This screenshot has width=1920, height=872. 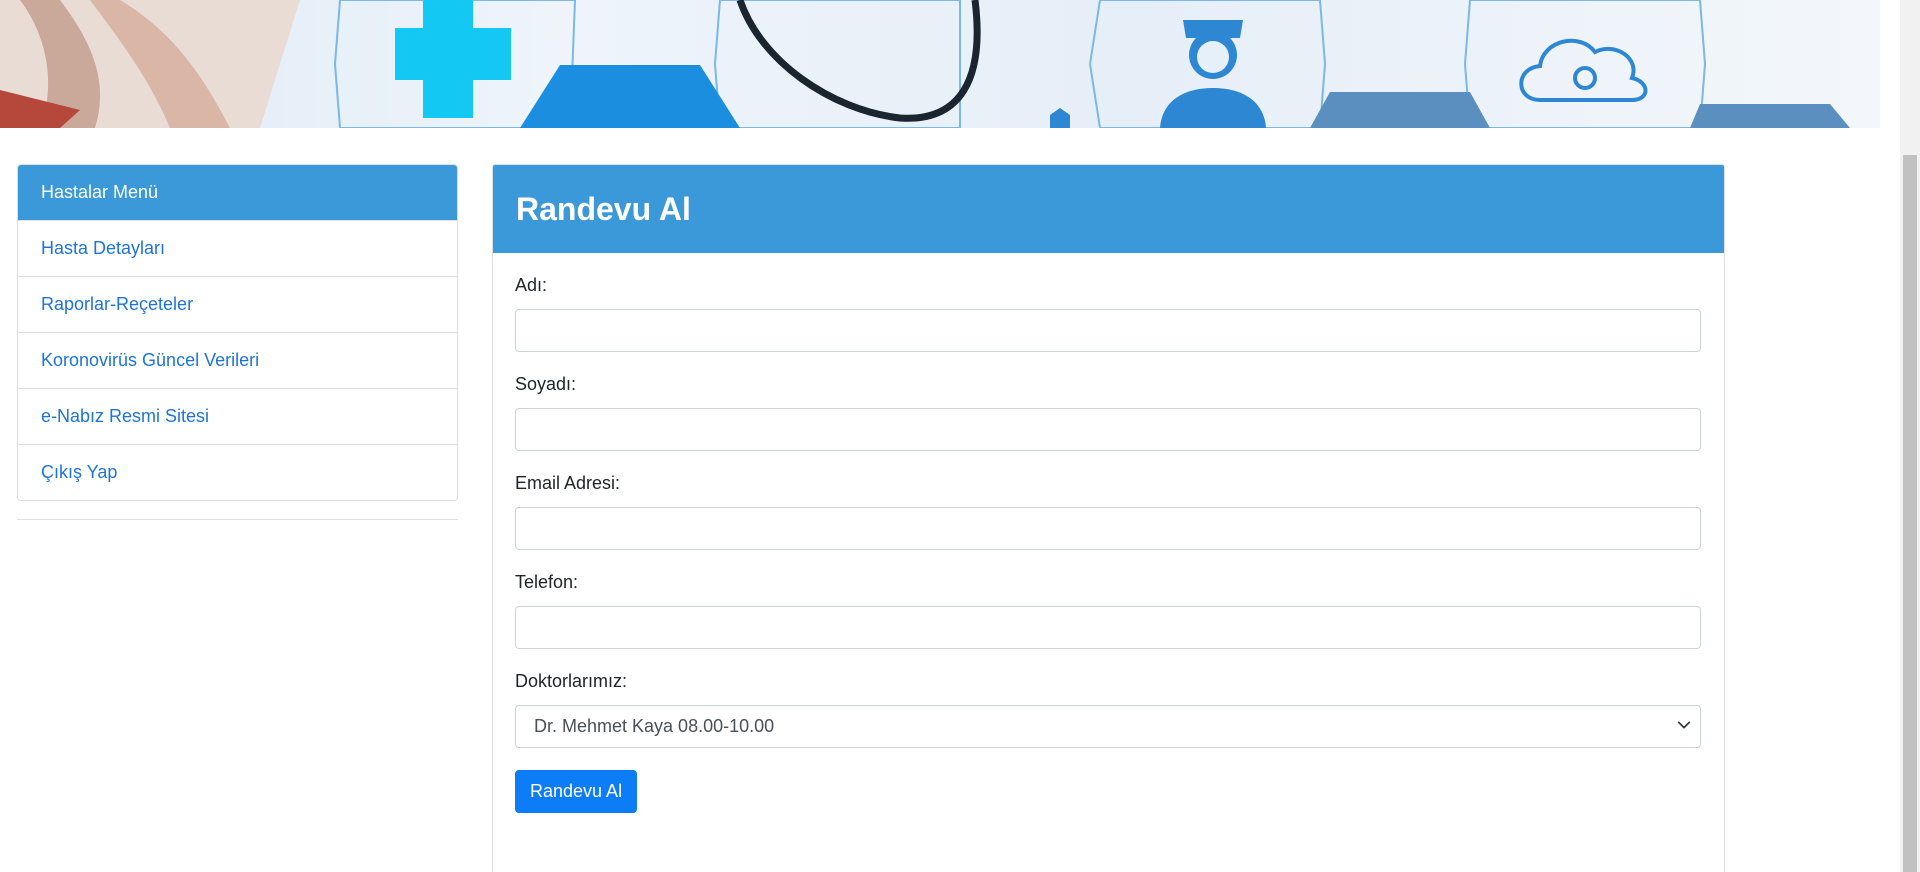 I want to click on phone-label: Telefon:, so click(x=547, y=582).